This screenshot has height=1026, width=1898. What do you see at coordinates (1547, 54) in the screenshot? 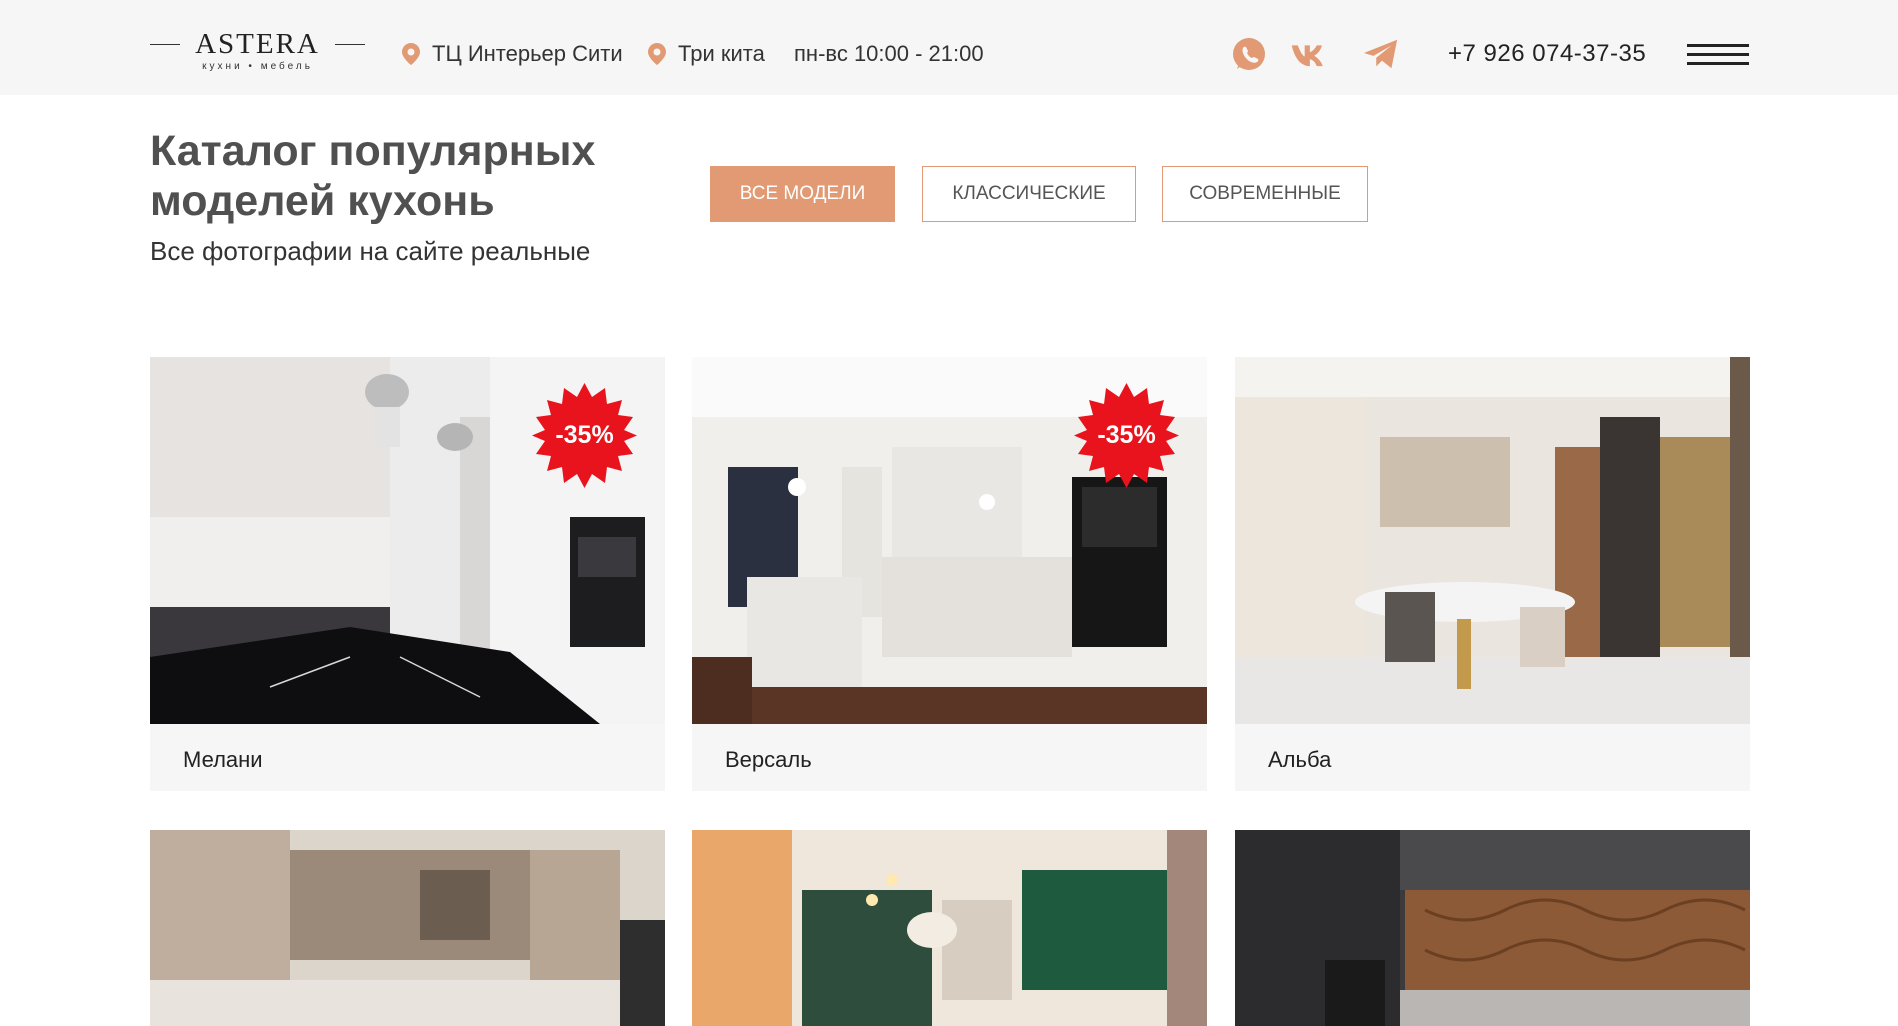
I see `phone-number: +7 926 074-37-35` at bounding box center [1547, 54].